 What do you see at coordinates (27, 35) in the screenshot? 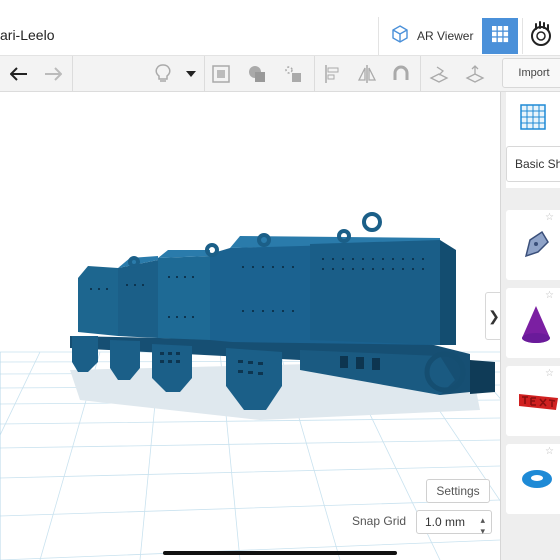
I see `project-name: ari-Leelo` at bounding box center [27, 35].